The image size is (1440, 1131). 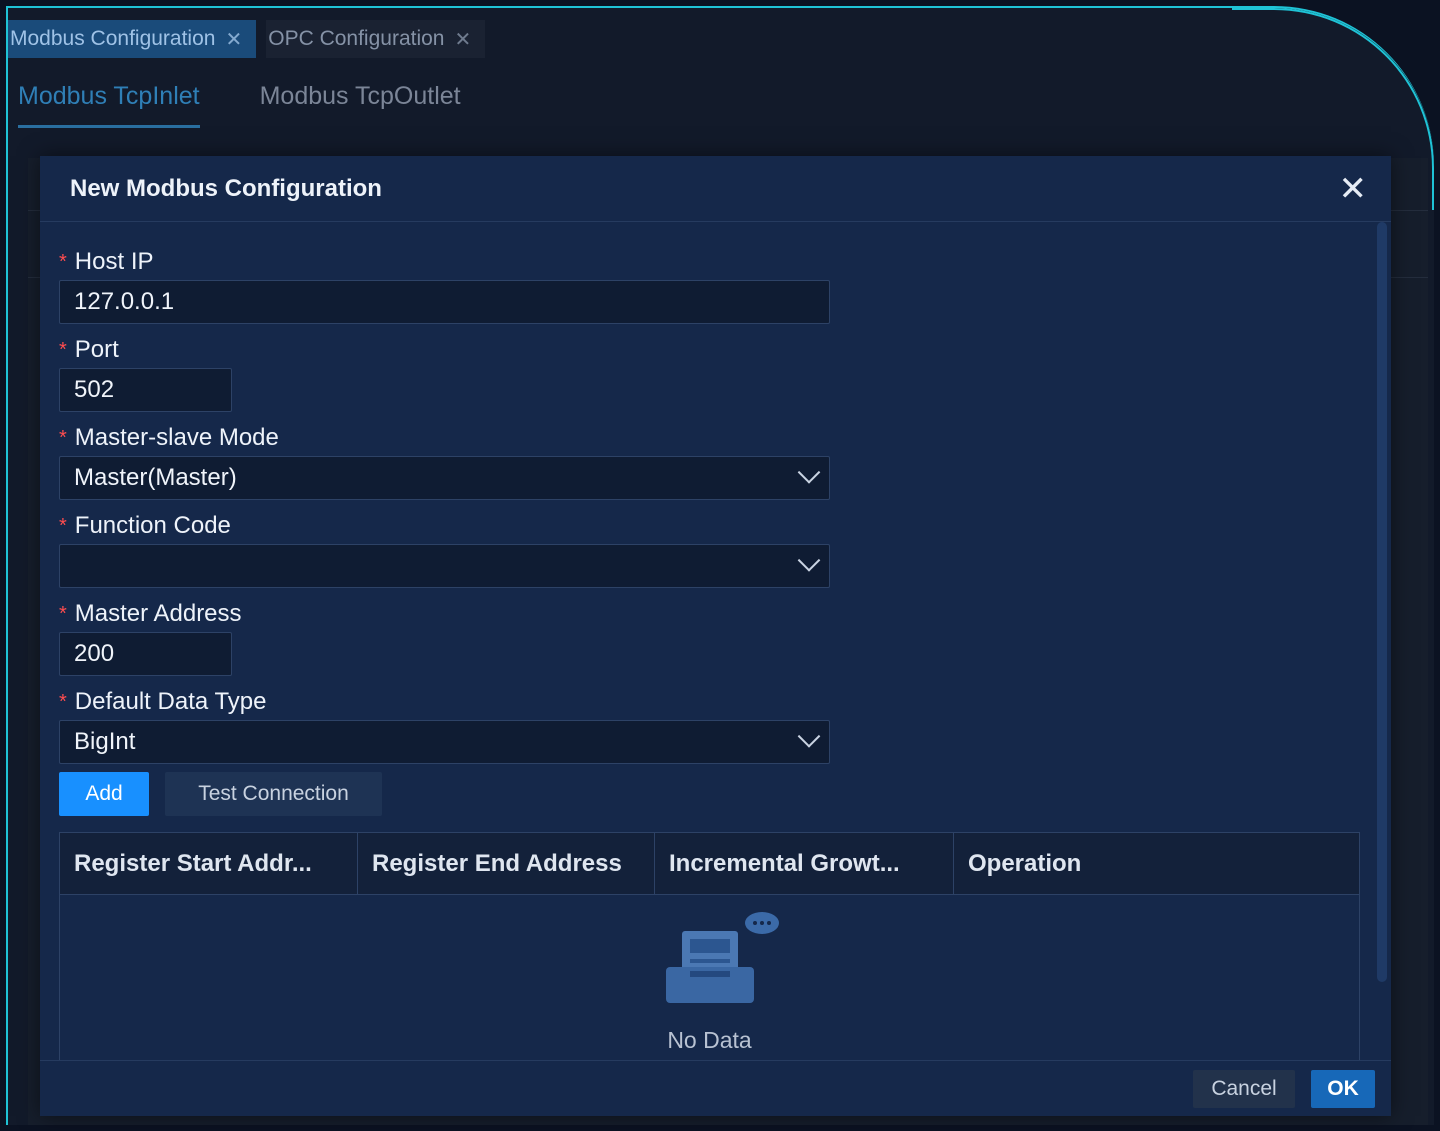 What do you see at coordinates (145, 390) in the screenshot?
I see `port-input: 502` at bounding box center [145, 390].